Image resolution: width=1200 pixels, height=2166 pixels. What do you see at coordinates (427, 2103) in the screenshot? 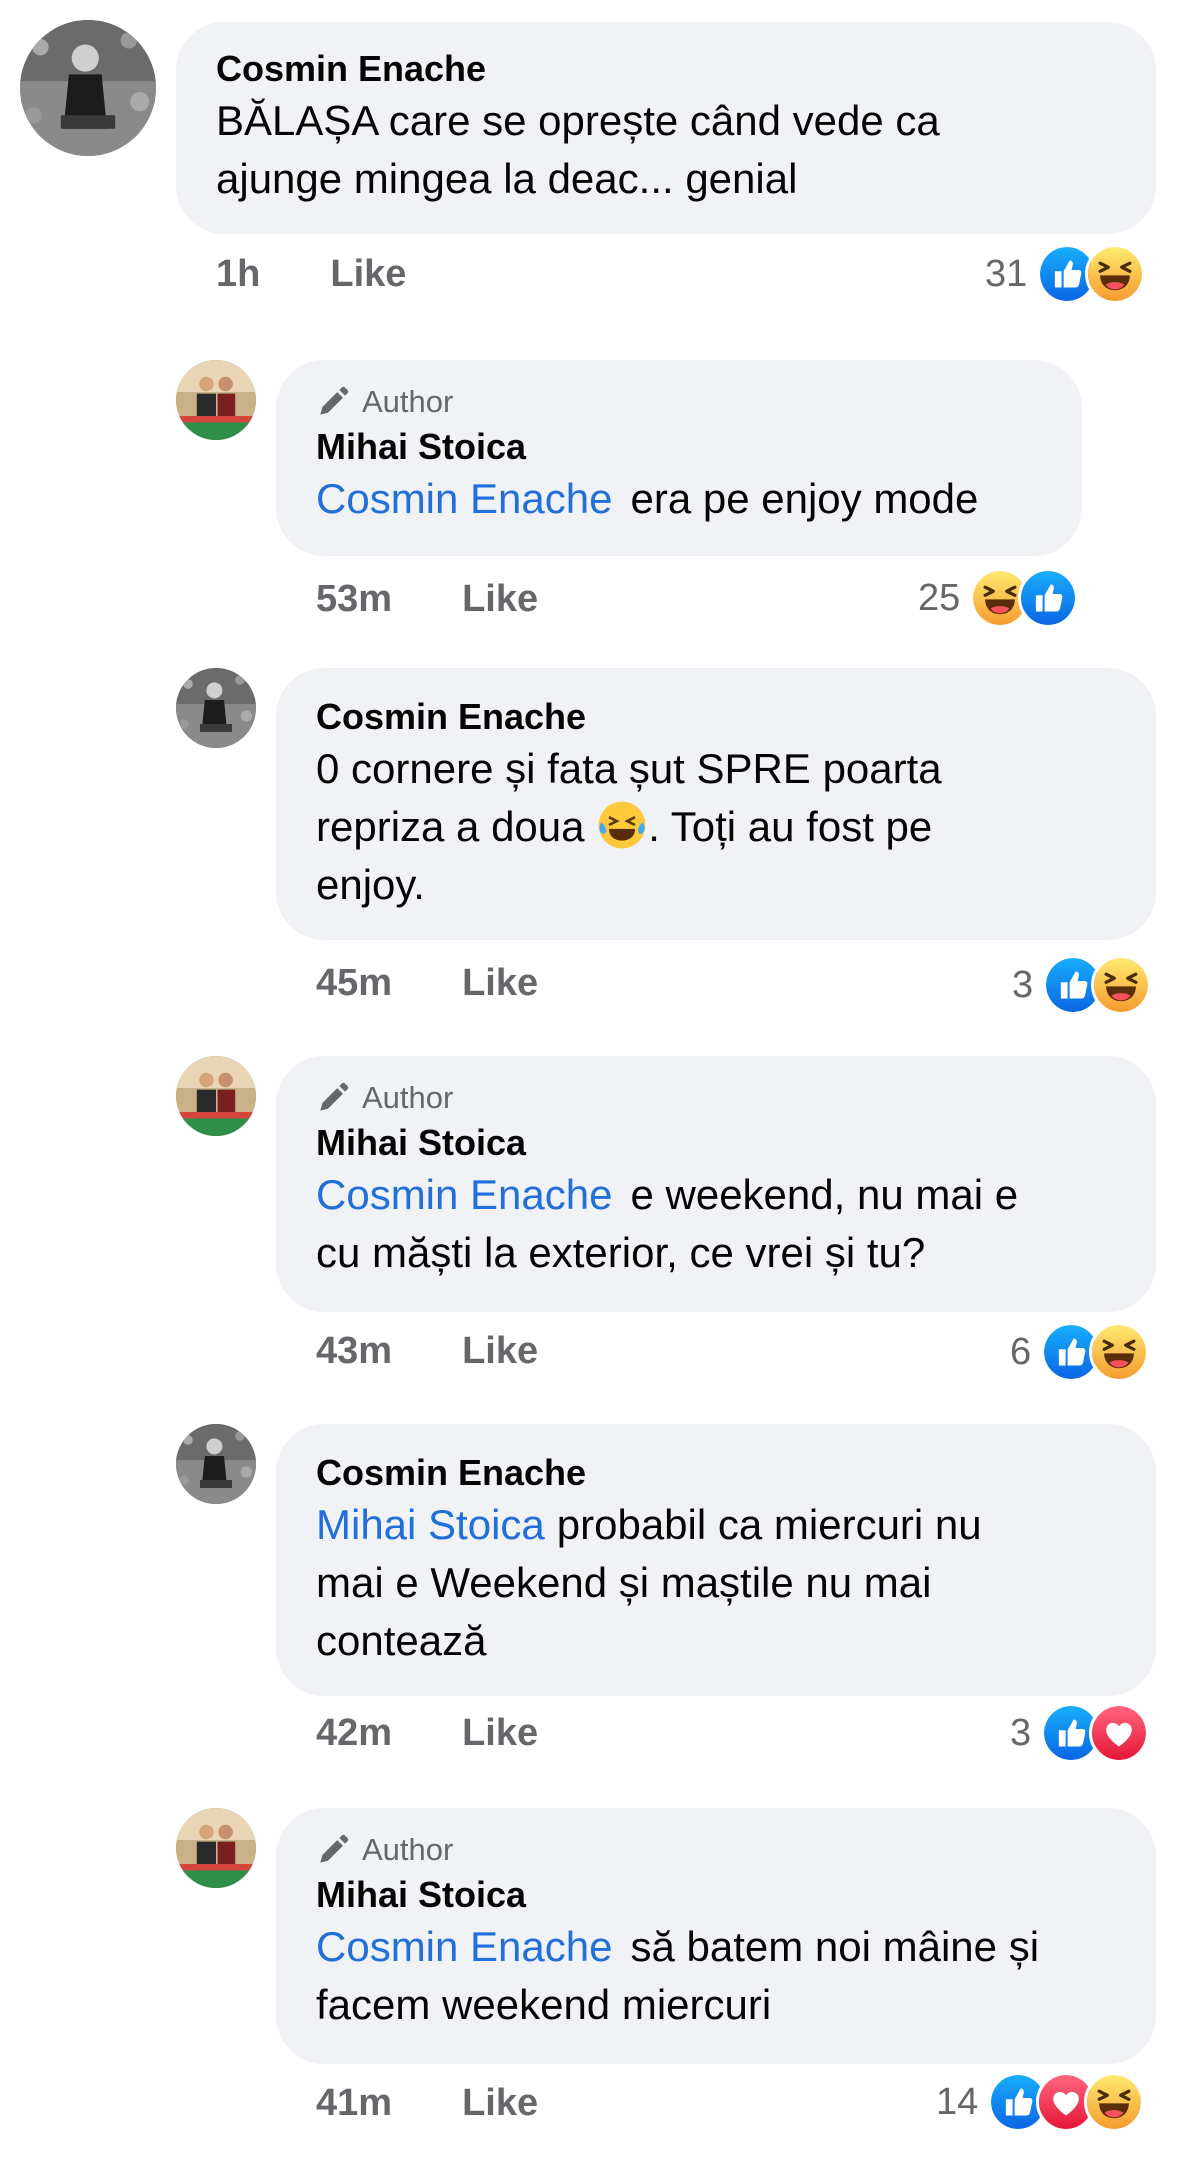
I see `comment-meta: 41m Like` at bounding box center [427, 2103].